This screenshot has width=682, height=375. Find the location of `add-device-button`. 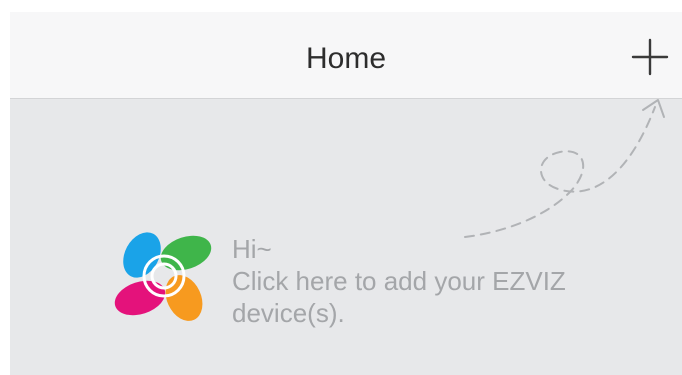

add-device-button is located at coordinates (650, 56).